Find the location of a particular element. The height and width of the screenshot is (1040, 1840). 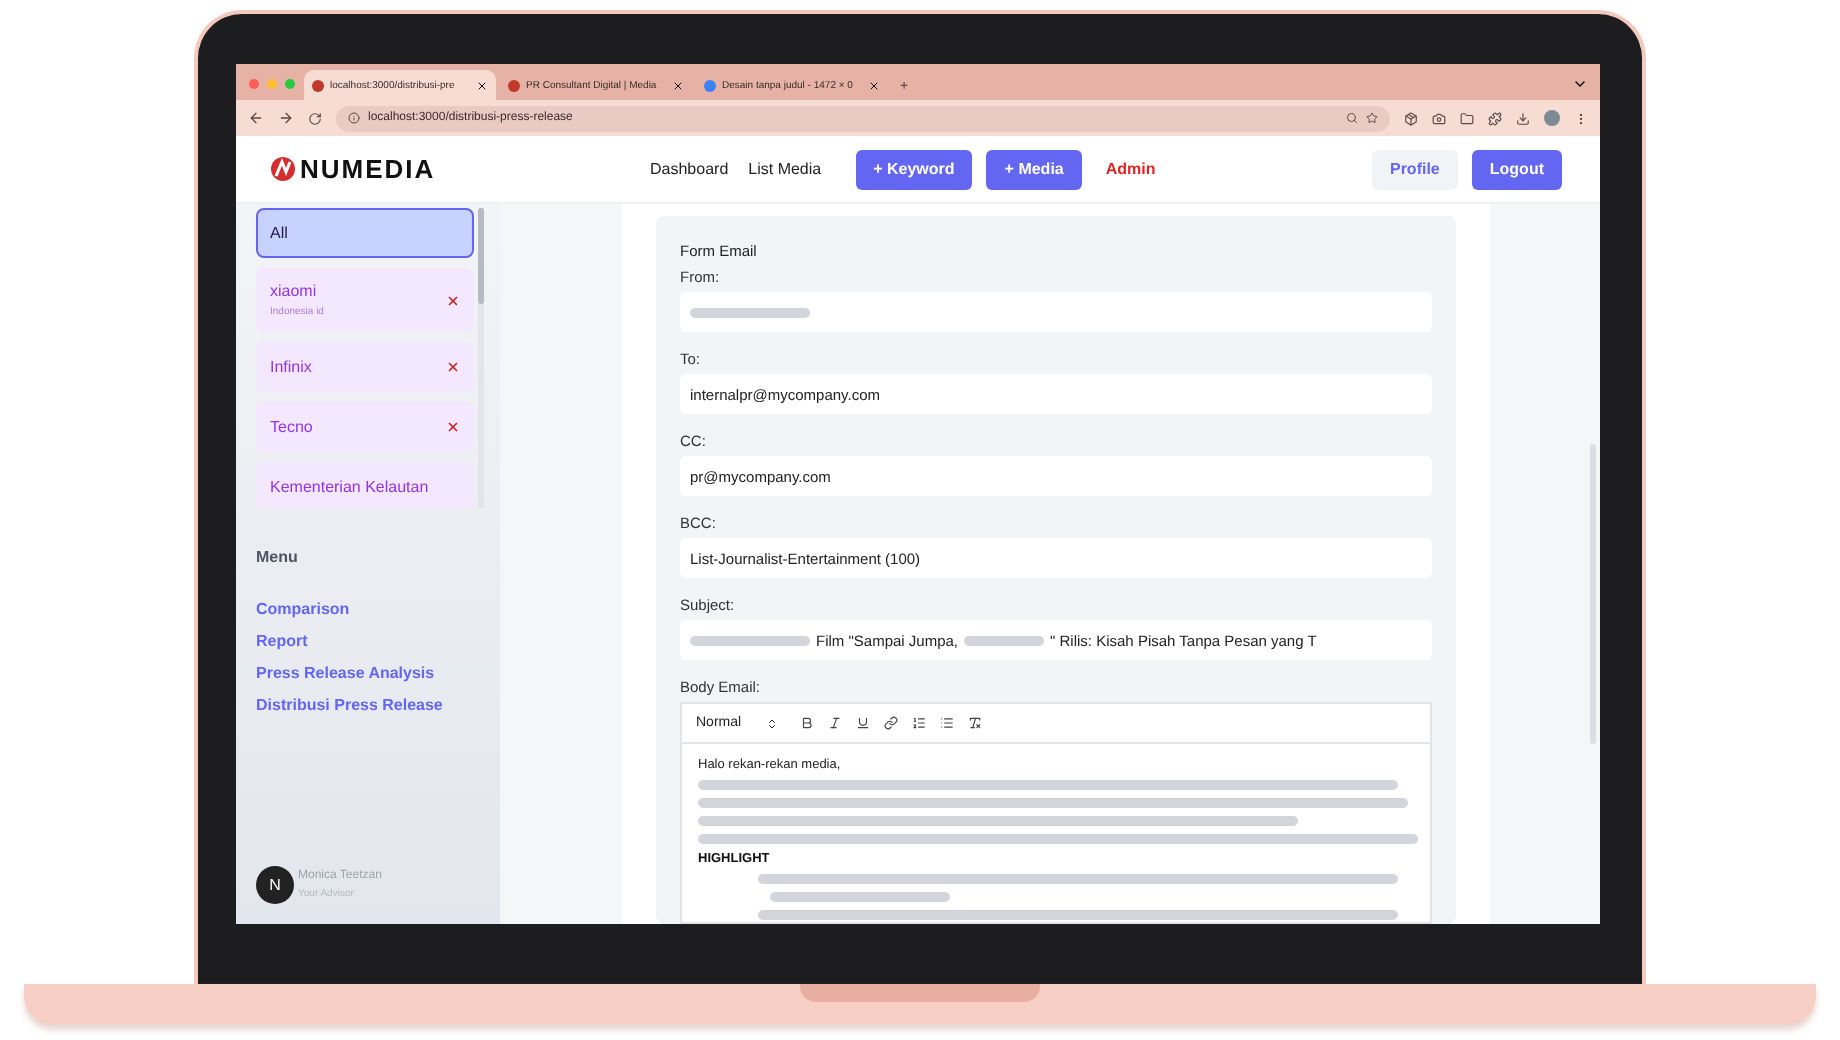

filter-item: Infinix is located at coordinates (365, 367).